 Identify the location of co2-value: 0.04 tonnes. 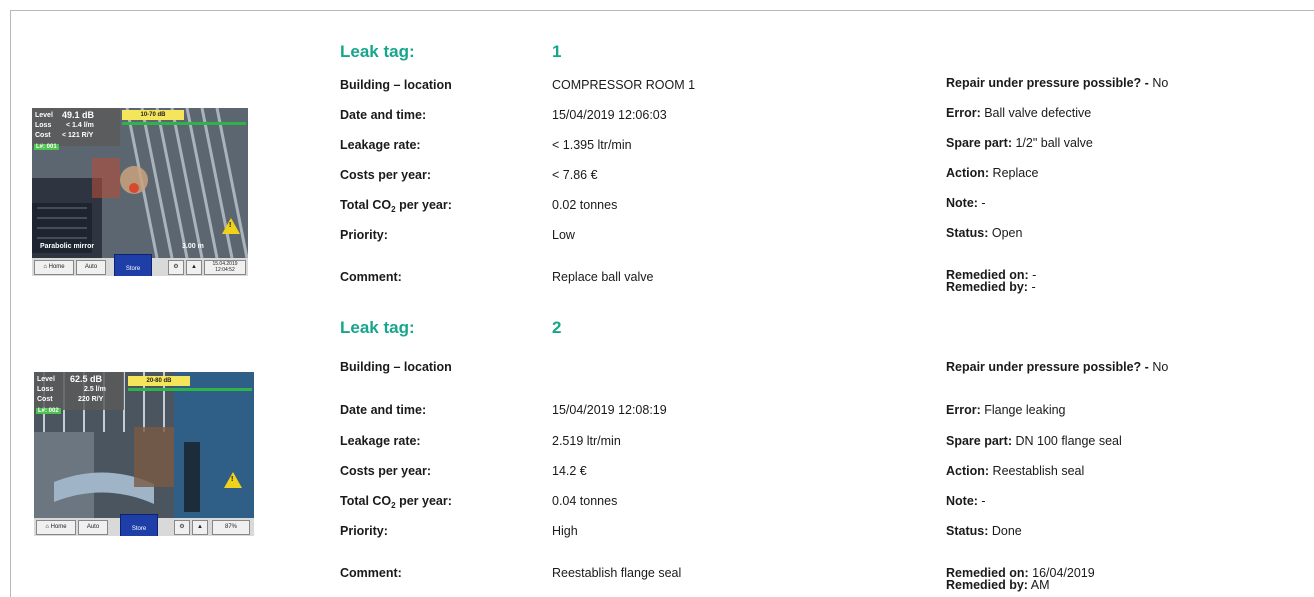
(585, 501).